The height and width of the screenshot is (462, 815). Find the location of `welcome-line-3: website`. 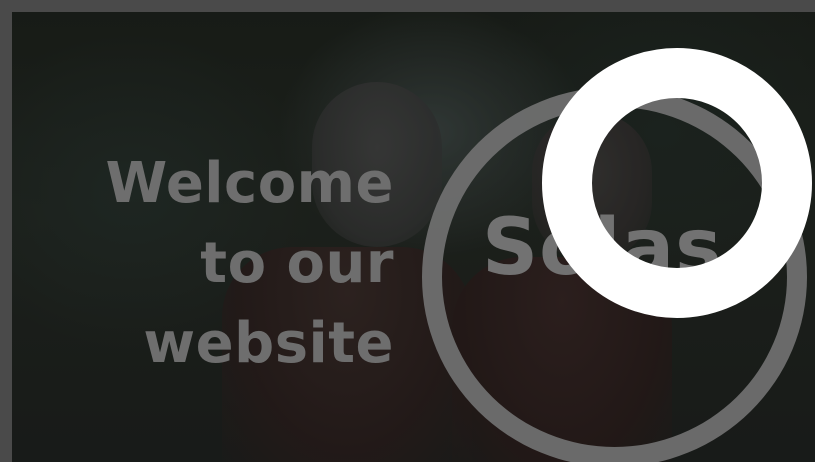

welcome-line-3: website is located at coordinates (268, 343).